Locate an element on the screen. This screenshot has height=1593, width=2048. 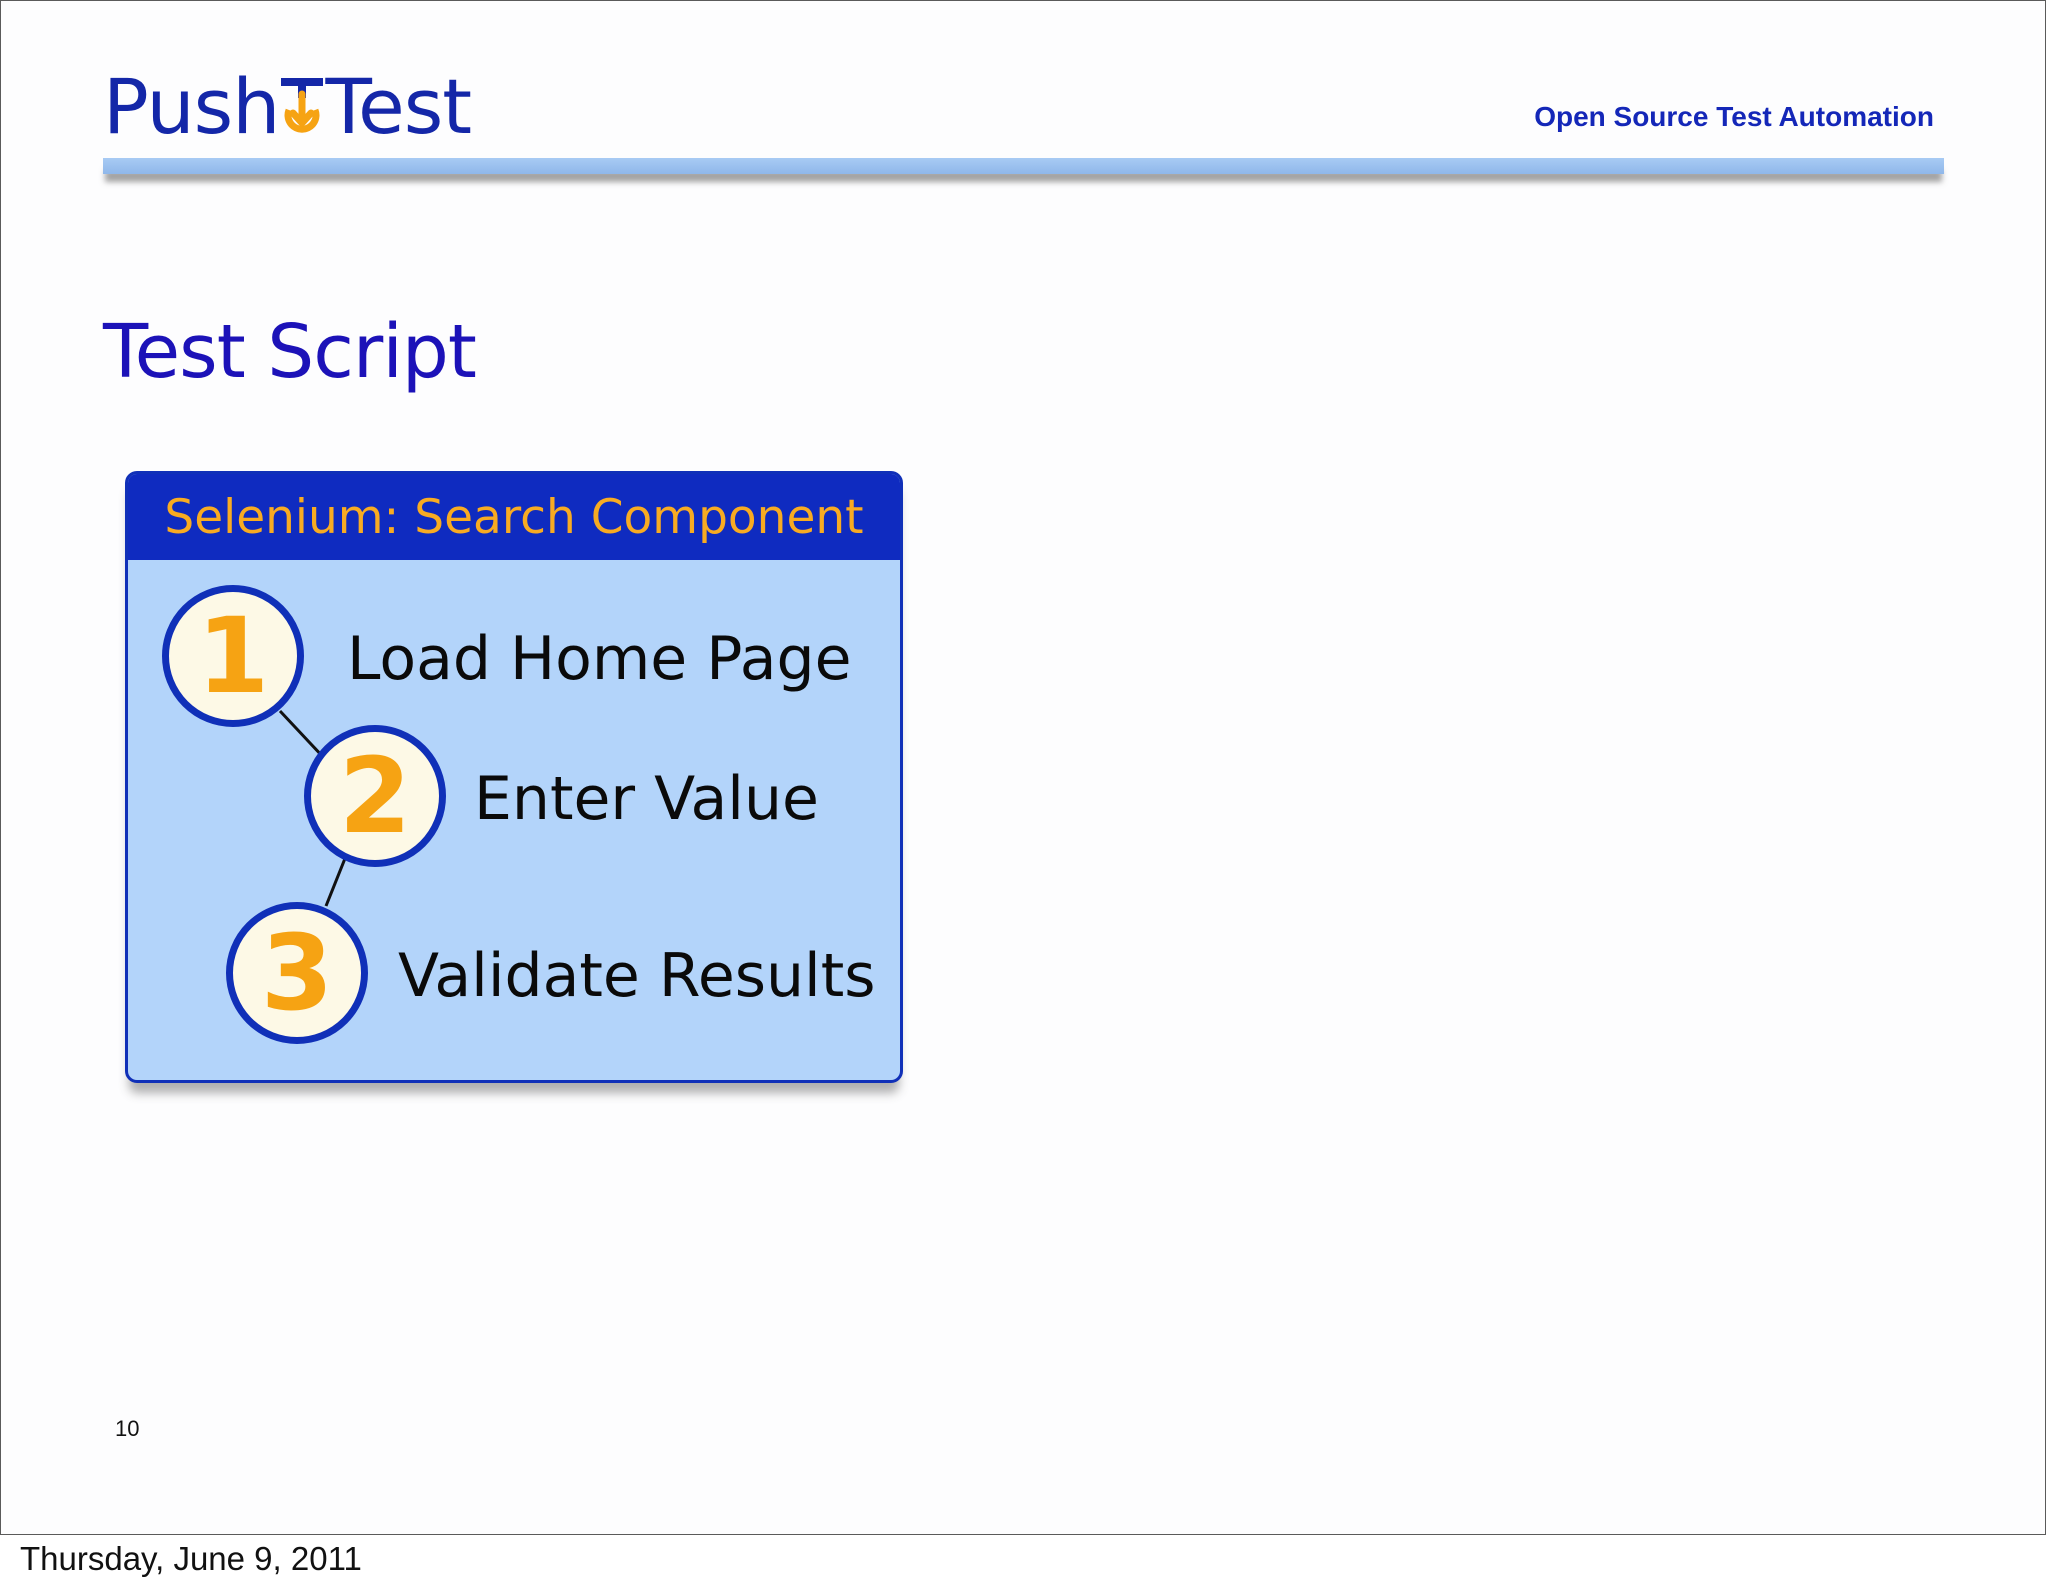
pushtotest-logo: Push Test is located at coordinates (287, 106).